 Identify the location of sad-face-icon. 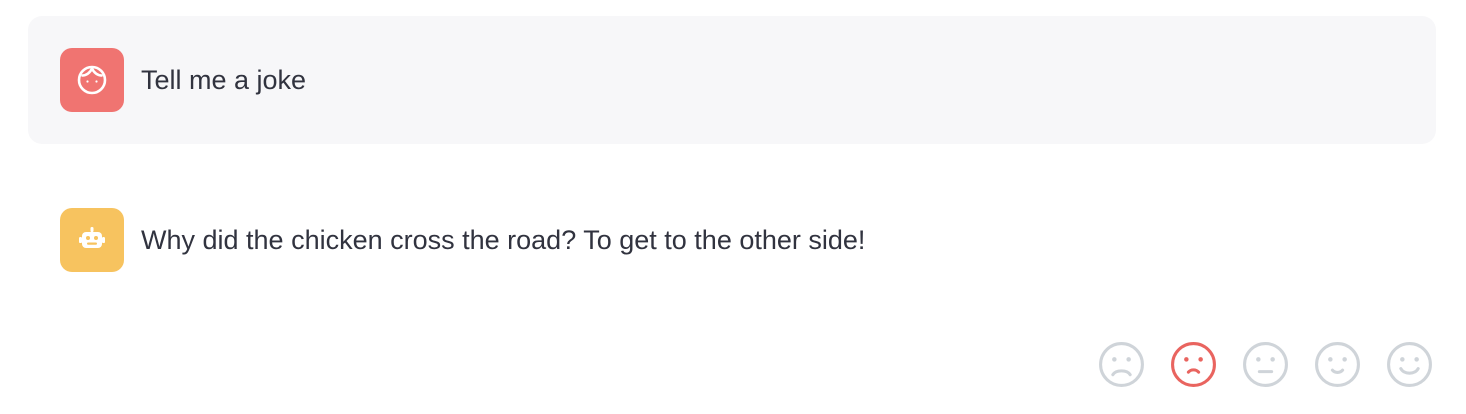
(1193, 364).